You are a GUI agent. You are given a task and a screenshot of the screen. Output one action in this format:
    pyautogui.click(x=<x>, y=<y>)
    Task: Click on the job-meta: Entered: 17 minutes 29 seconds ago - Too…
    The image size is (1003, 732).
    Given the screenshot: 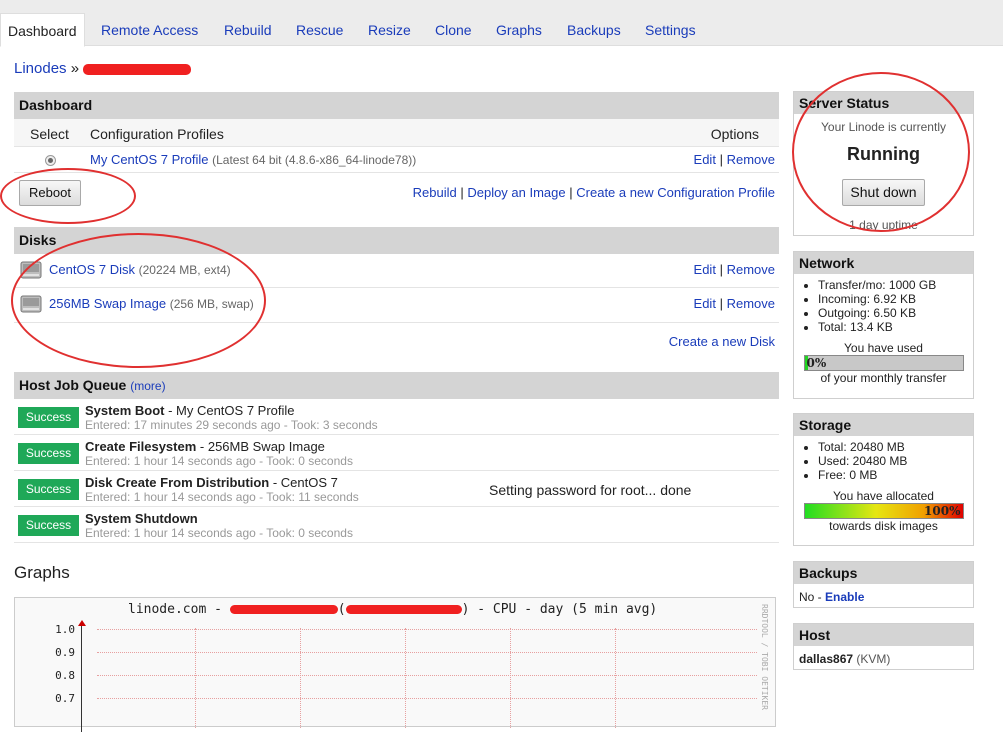 What is the action you would take?
    pyautogui.click(x=231, y=425)
    